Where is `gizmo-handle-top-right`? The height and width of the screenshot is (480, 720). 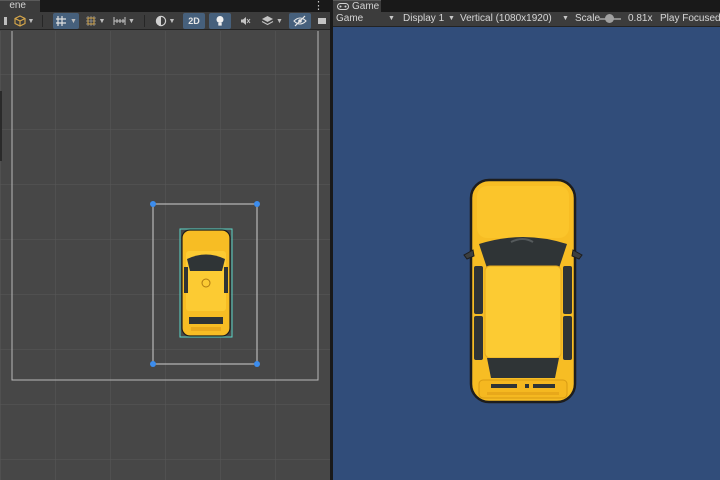
gizmo-handle-top-right is located at coordinates (257, 204).